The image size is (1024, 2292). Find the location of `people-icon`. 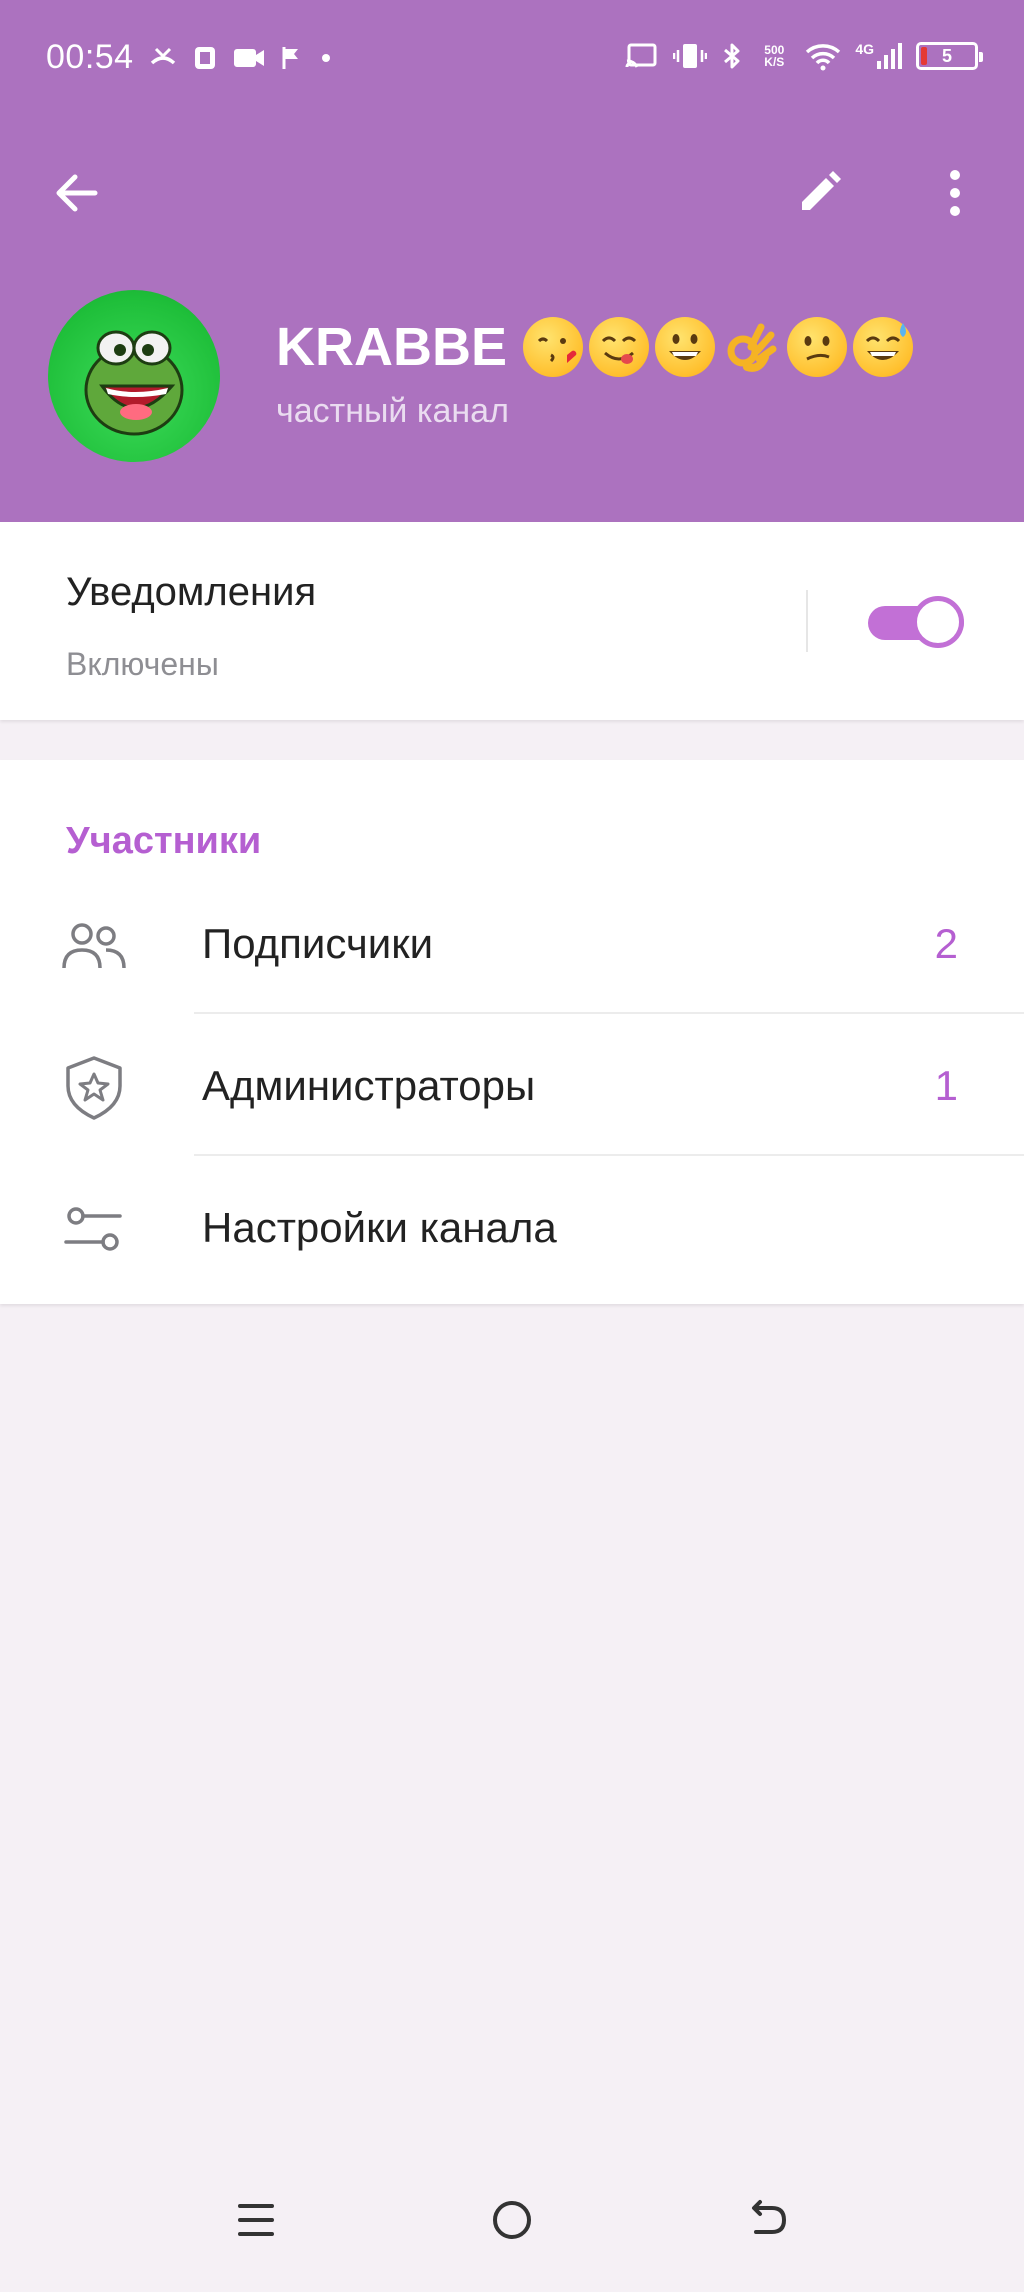

people-icon is located at coordinates (94, 946).